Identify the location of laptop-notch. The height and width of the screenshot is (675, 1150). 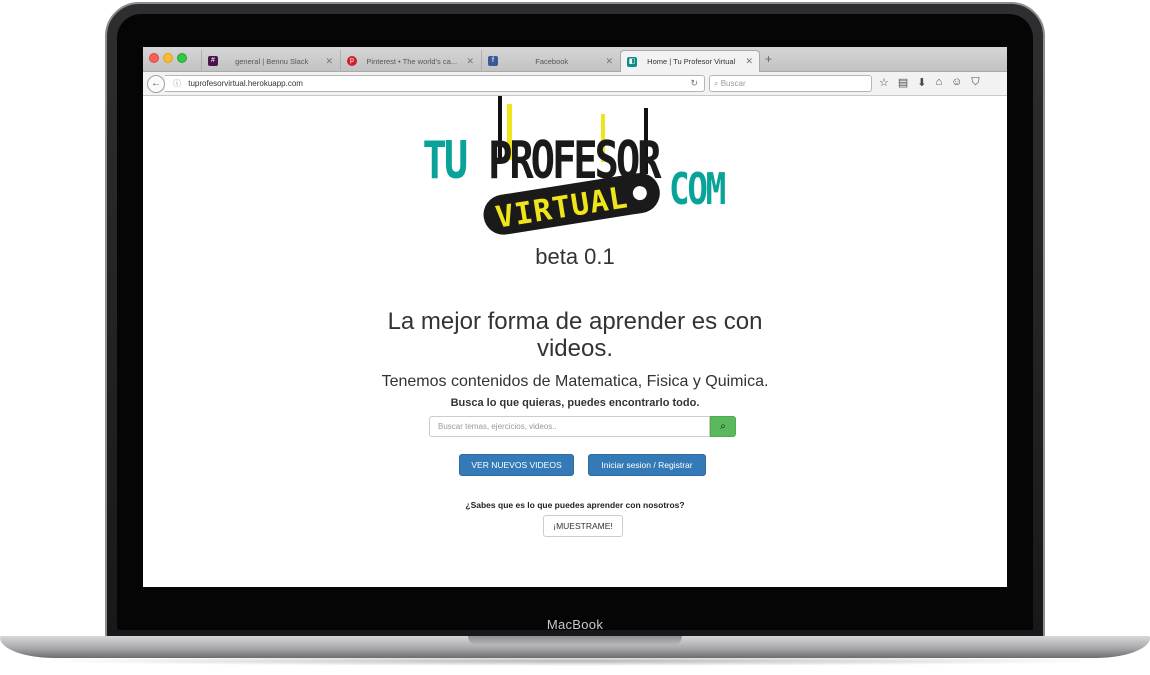
(575, 640).